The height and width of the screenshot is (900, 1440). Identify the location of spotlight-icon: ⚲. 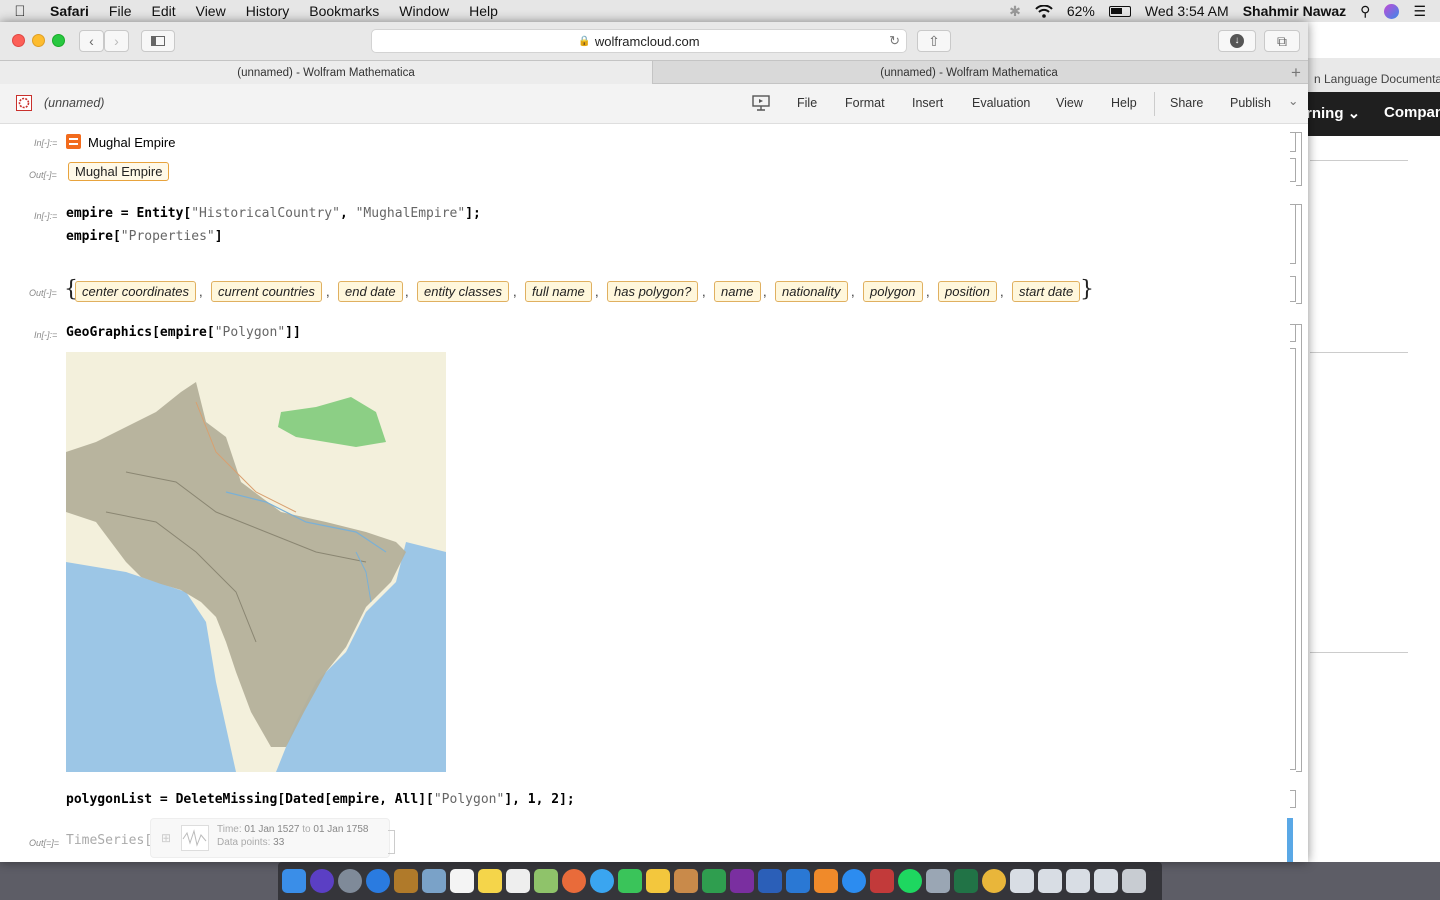
(1365, 11).